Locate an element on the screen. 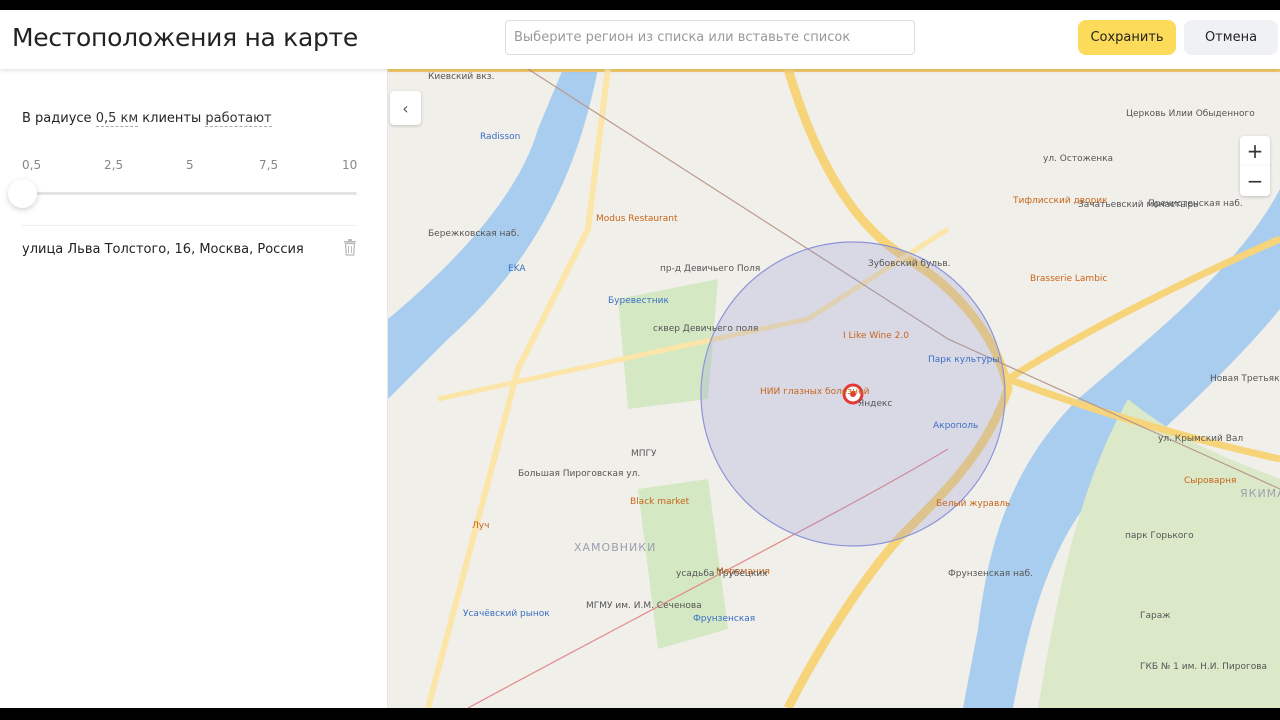  map-label: Пречистенская наб. is located at coordinates (1195, 204).